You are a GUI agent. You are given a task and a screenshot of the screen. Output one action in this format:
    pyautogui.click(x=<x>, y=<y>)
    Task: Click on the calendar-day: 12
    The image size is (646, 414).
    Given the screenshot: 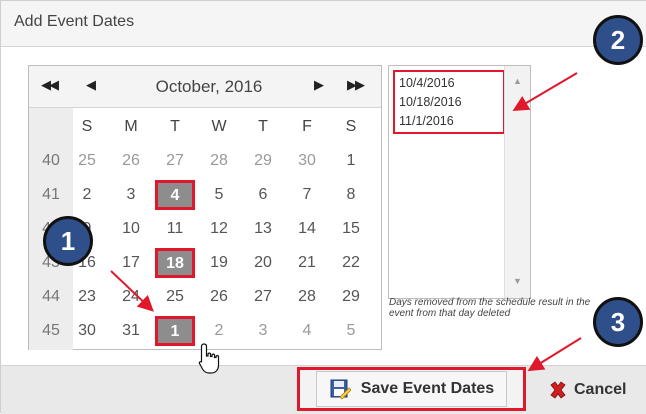 What is the action you would take?
    pyautogui.click(x=219, y=229)
    